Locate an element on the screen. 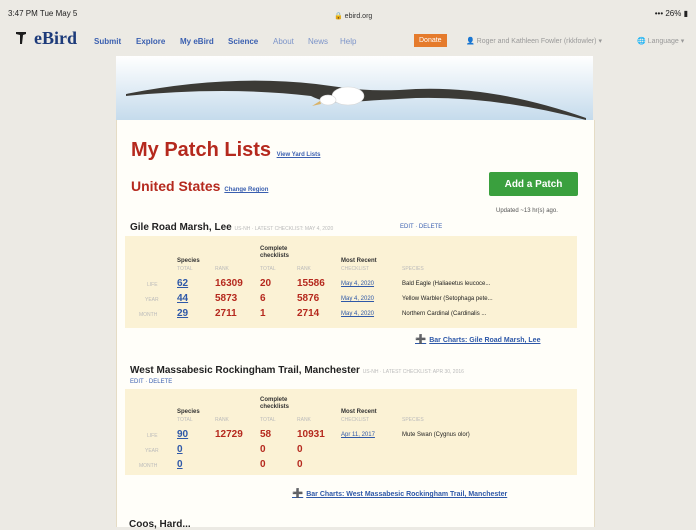 Image resolution: width=696 pixels, height=530 pixels. species-rank-month: 2711 is located at coordinates (226, 313).